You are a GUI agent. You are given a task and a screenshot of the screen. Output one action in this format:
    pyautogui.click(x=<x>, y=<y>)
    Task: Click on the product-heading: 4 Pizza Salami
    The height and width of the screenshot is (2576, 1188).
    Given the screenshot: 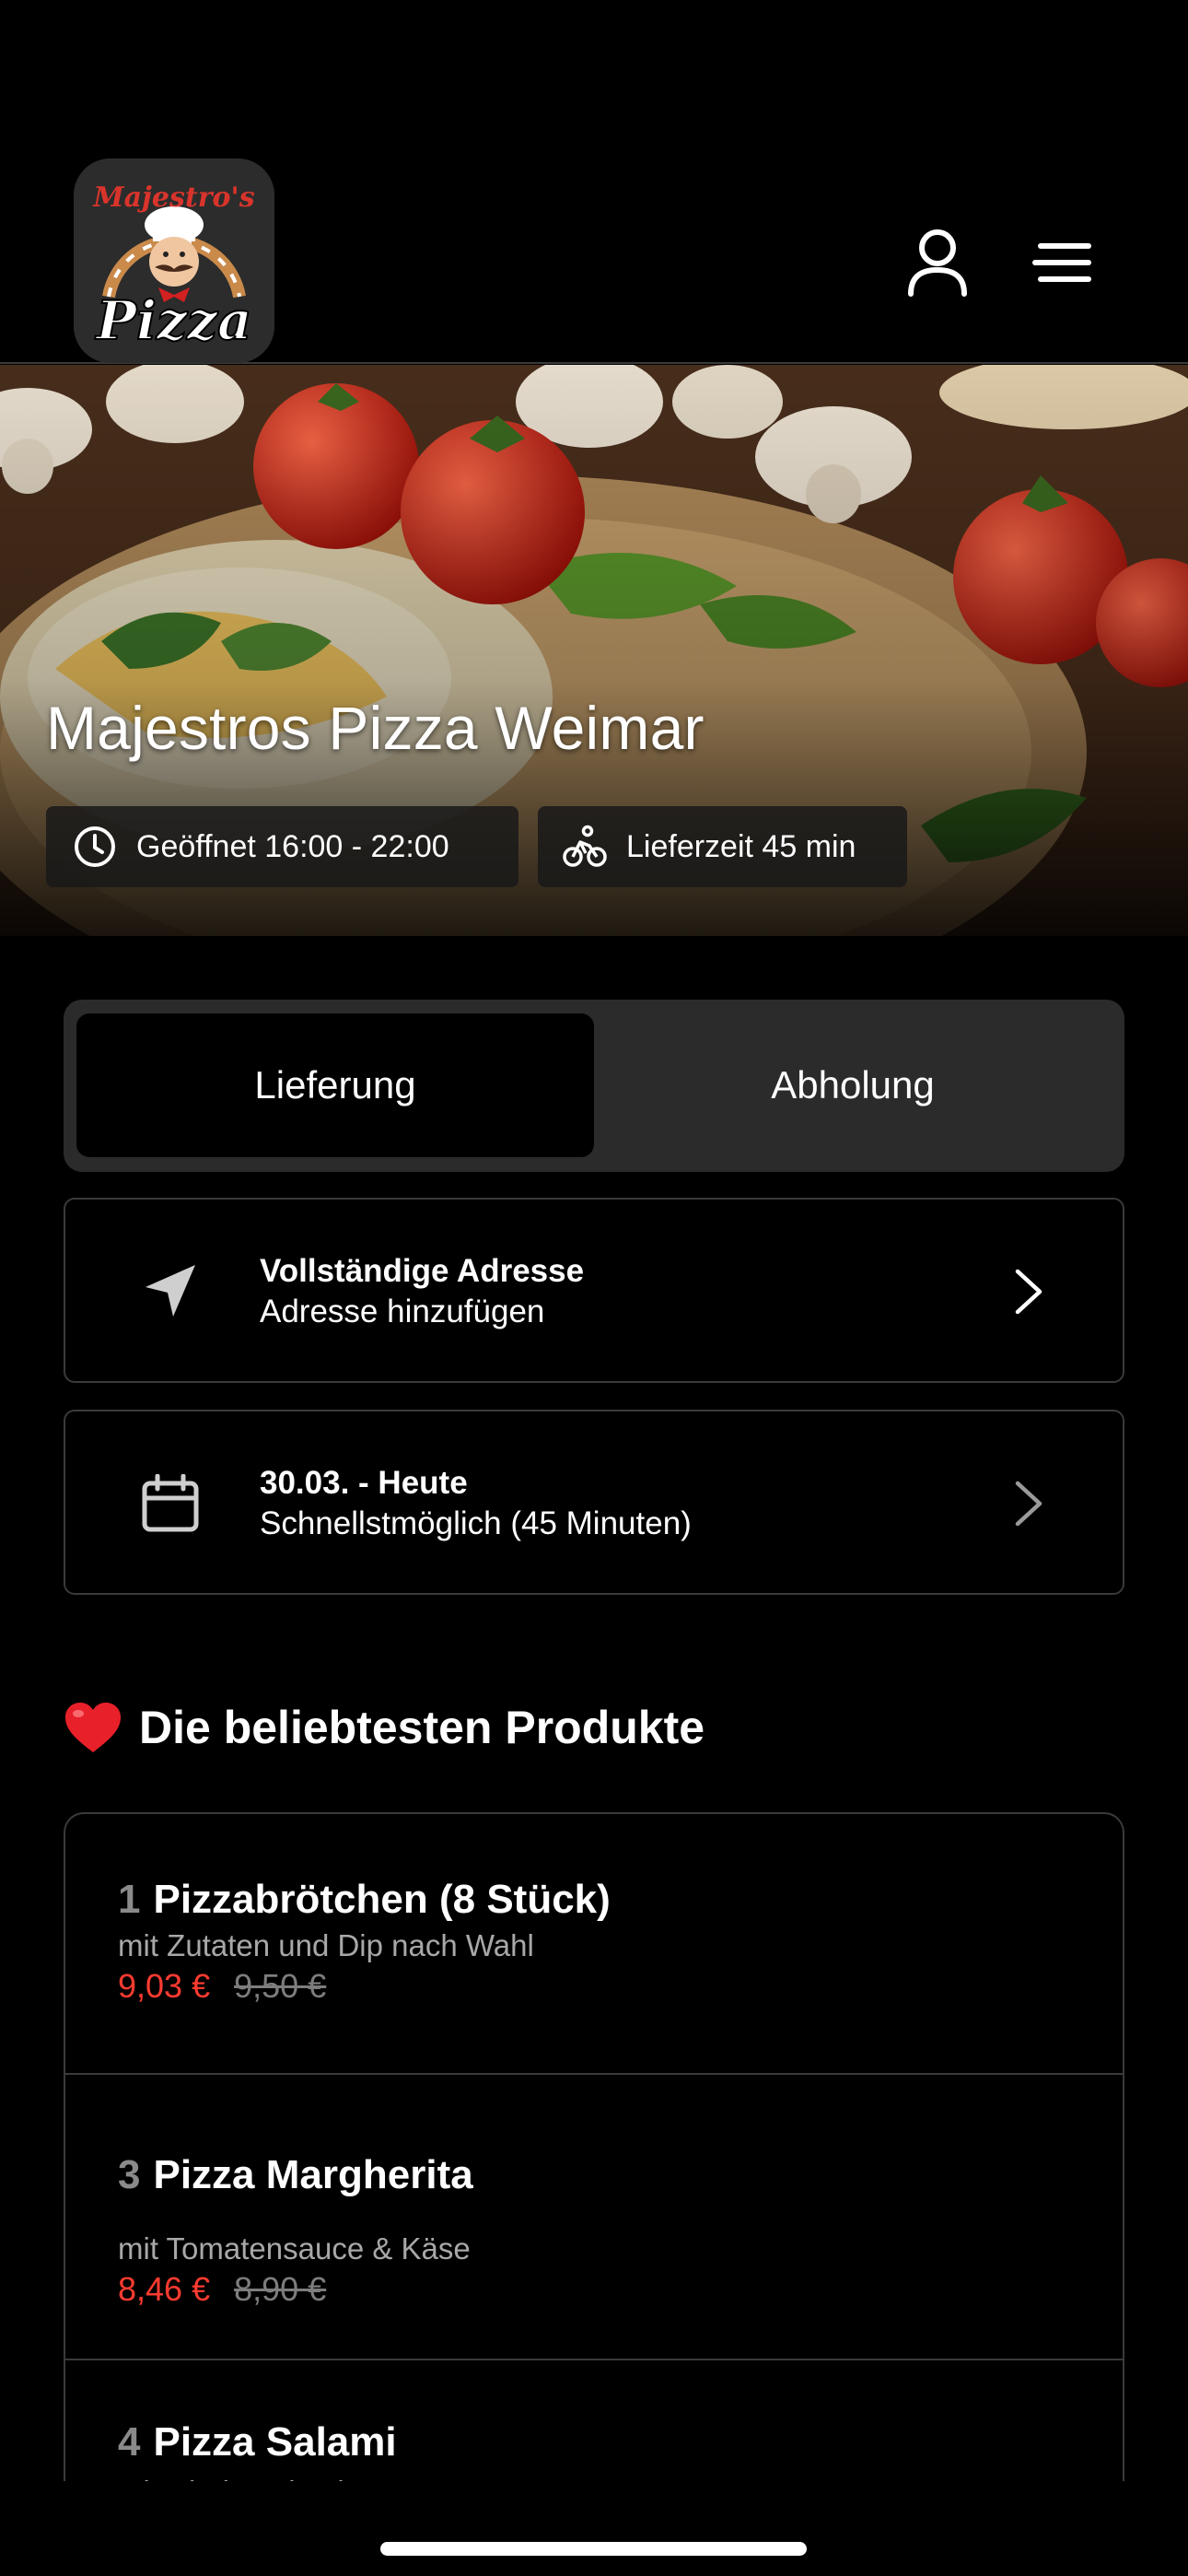 What is the action you would take?
    pyautogui.click(x=257, y=2442)
    